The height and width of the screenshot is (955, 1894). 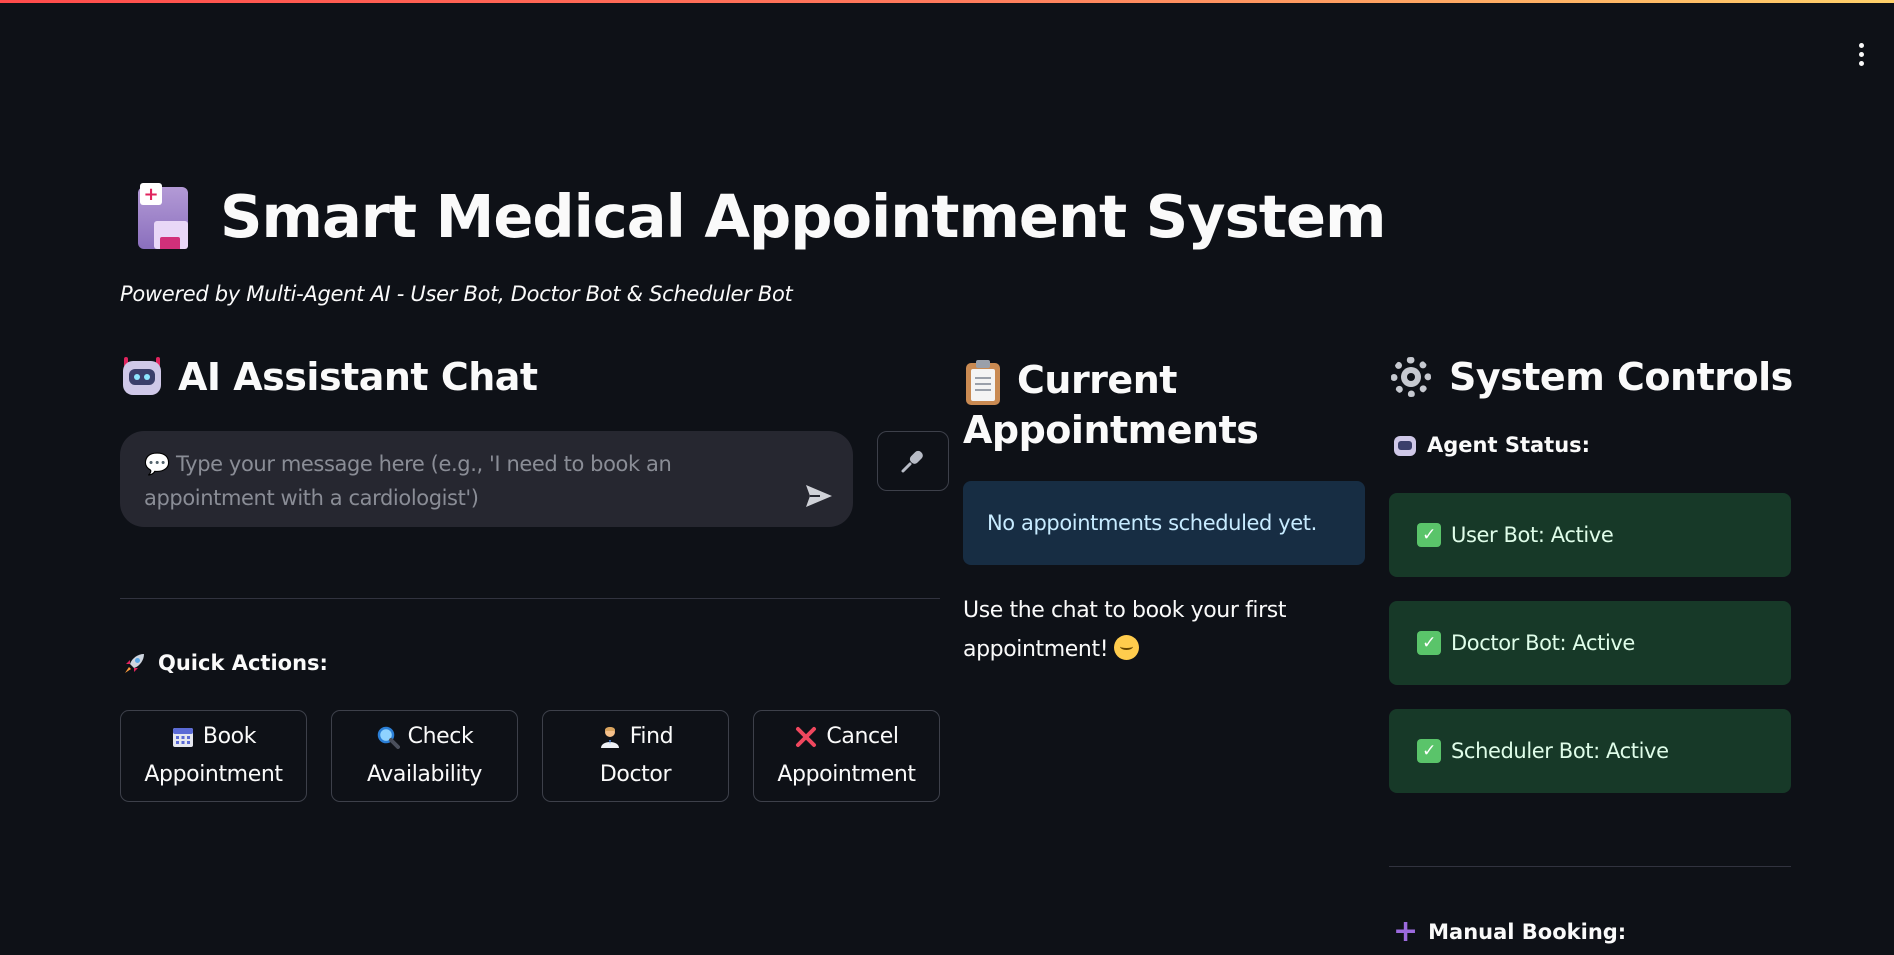 I want to click on check-availability-button: Check Availability, so click(x=424, y=756).